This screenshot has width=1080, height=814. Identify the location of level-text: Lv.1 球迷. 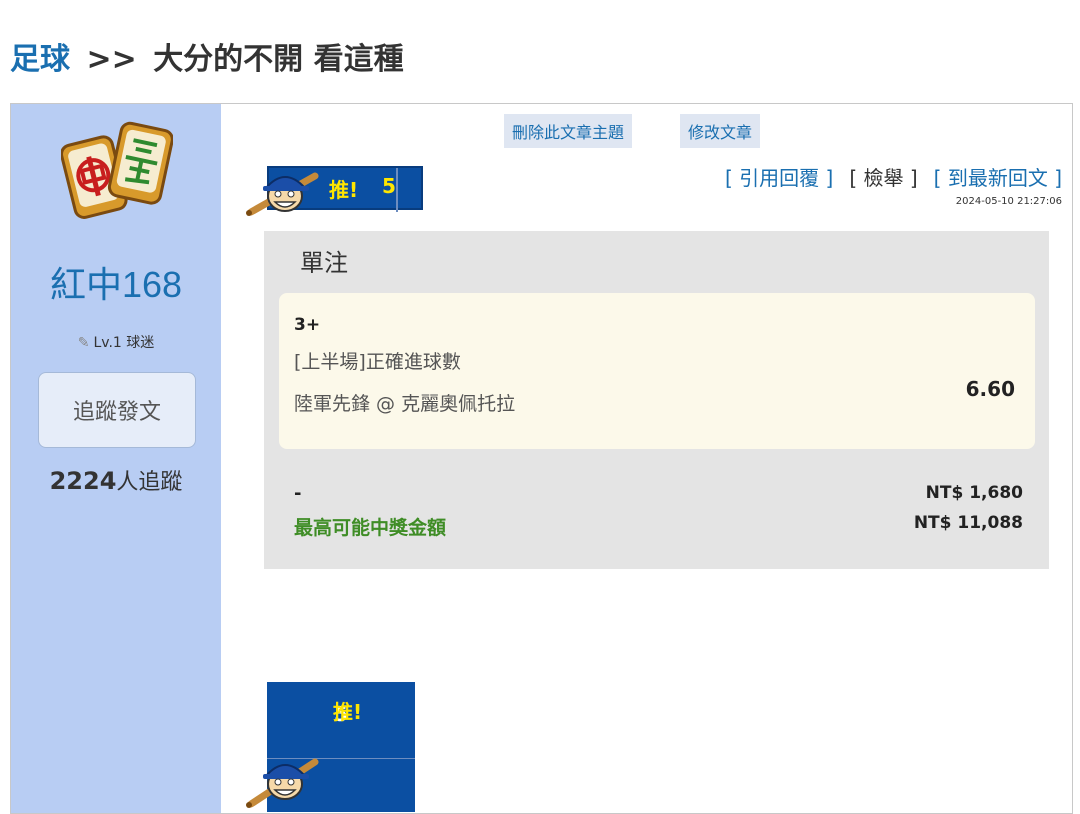
(124, 343).